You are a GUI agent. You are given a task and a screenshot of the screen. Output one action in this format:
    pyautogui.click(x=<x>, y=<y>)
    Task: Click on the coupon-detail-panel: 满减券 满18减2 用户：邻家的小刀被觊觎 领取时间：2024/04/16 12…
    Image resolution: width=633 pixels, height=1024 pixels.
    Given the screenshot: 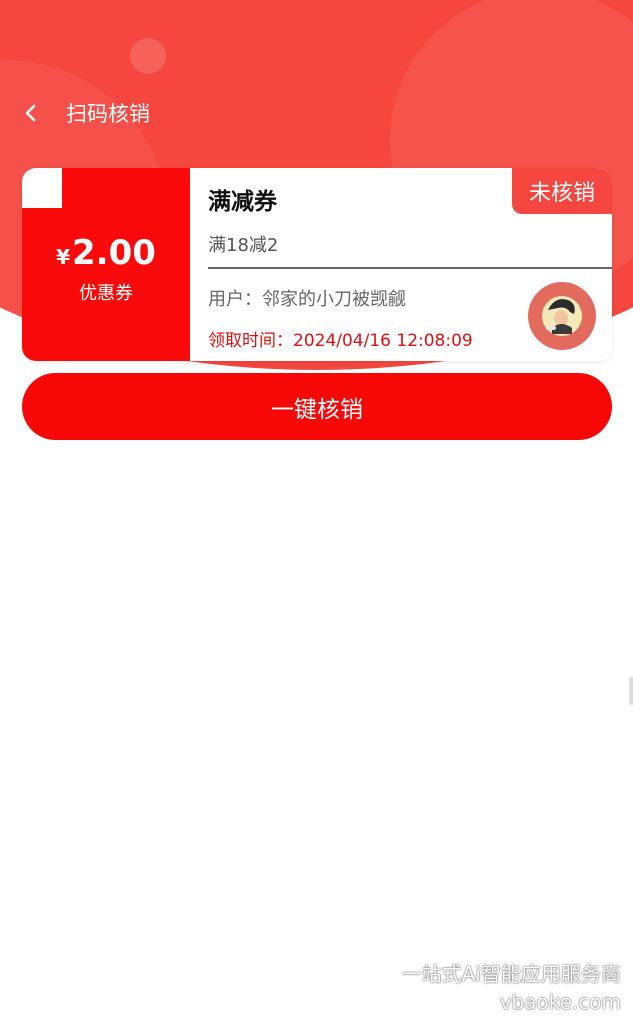 What is the action you would take?
    pyautogui.click(x=401, y=264)
    